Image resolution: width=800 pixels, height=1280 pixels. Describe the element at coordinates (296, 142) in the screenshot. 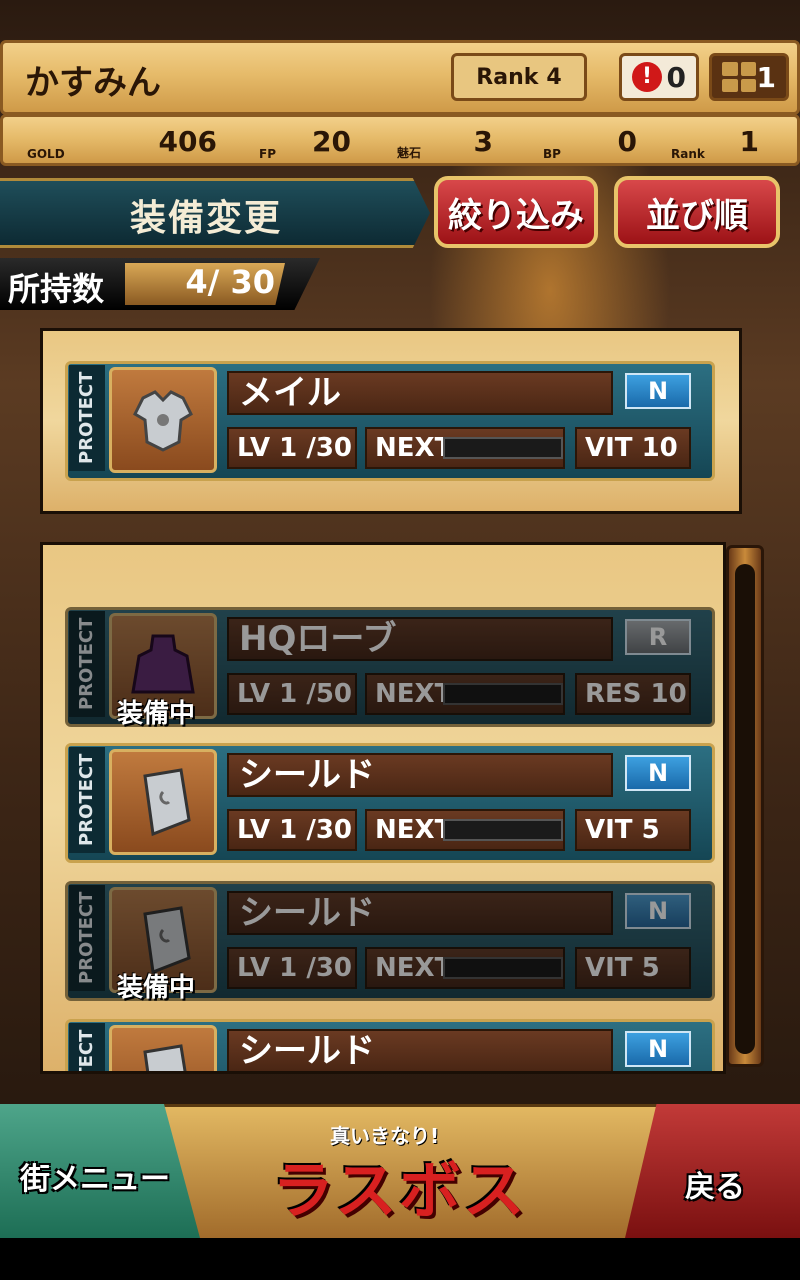

I see `fp-resource: FP 20` at that location.